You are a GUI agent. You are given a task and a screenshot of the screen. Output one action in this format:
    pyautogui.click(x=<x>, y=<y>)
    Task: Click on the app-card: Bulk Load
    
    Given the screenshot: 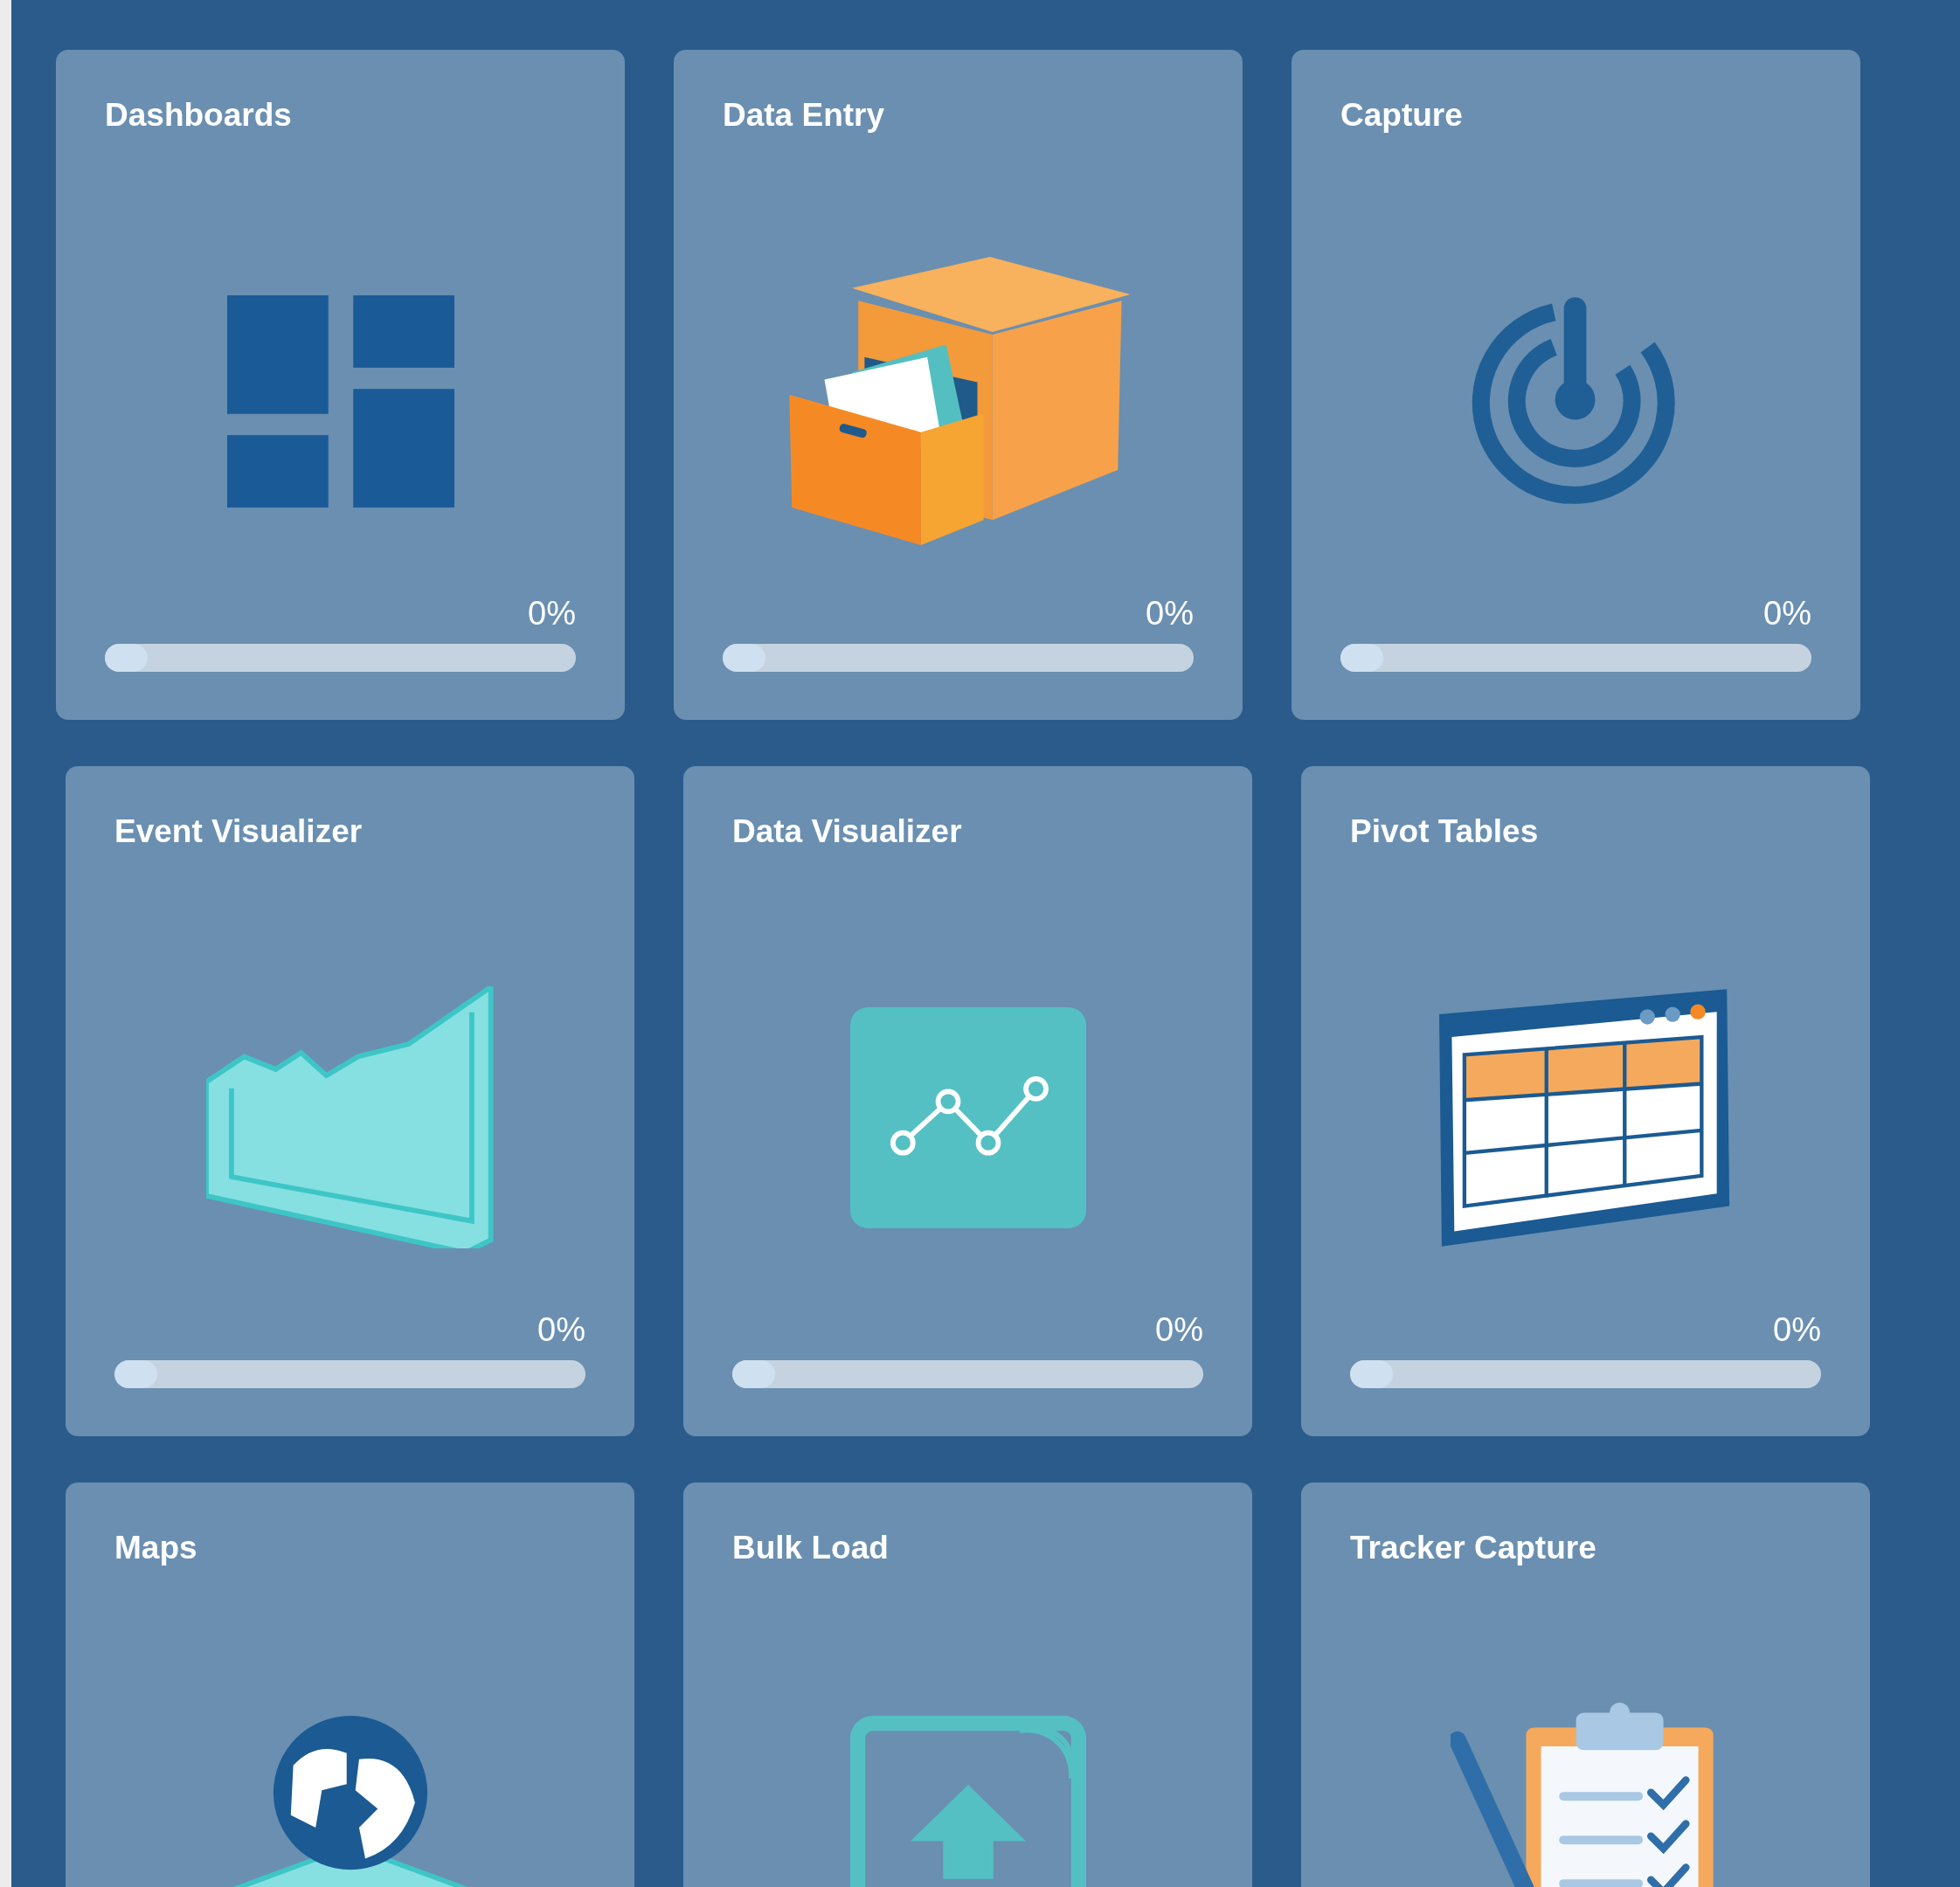 What is the action you would take?
    pyautogui.click(x=967, y=1685)
    